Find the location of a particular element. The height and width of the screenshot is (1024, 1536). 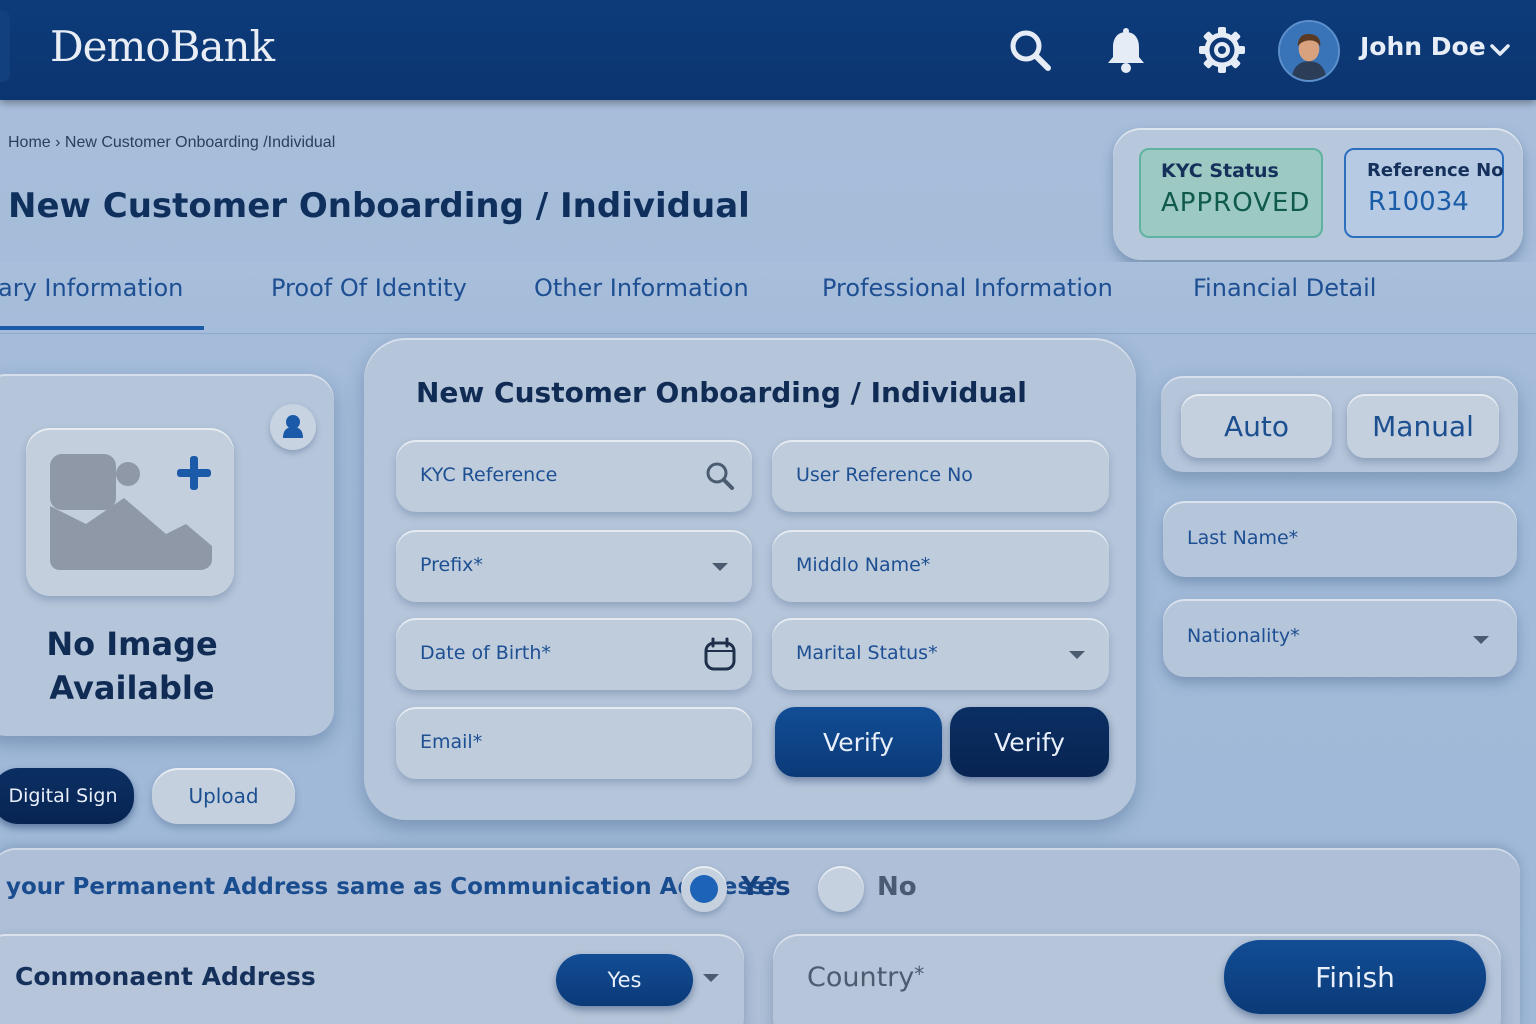

prefix-label: Prefix* is located at coordinates (451, 565).